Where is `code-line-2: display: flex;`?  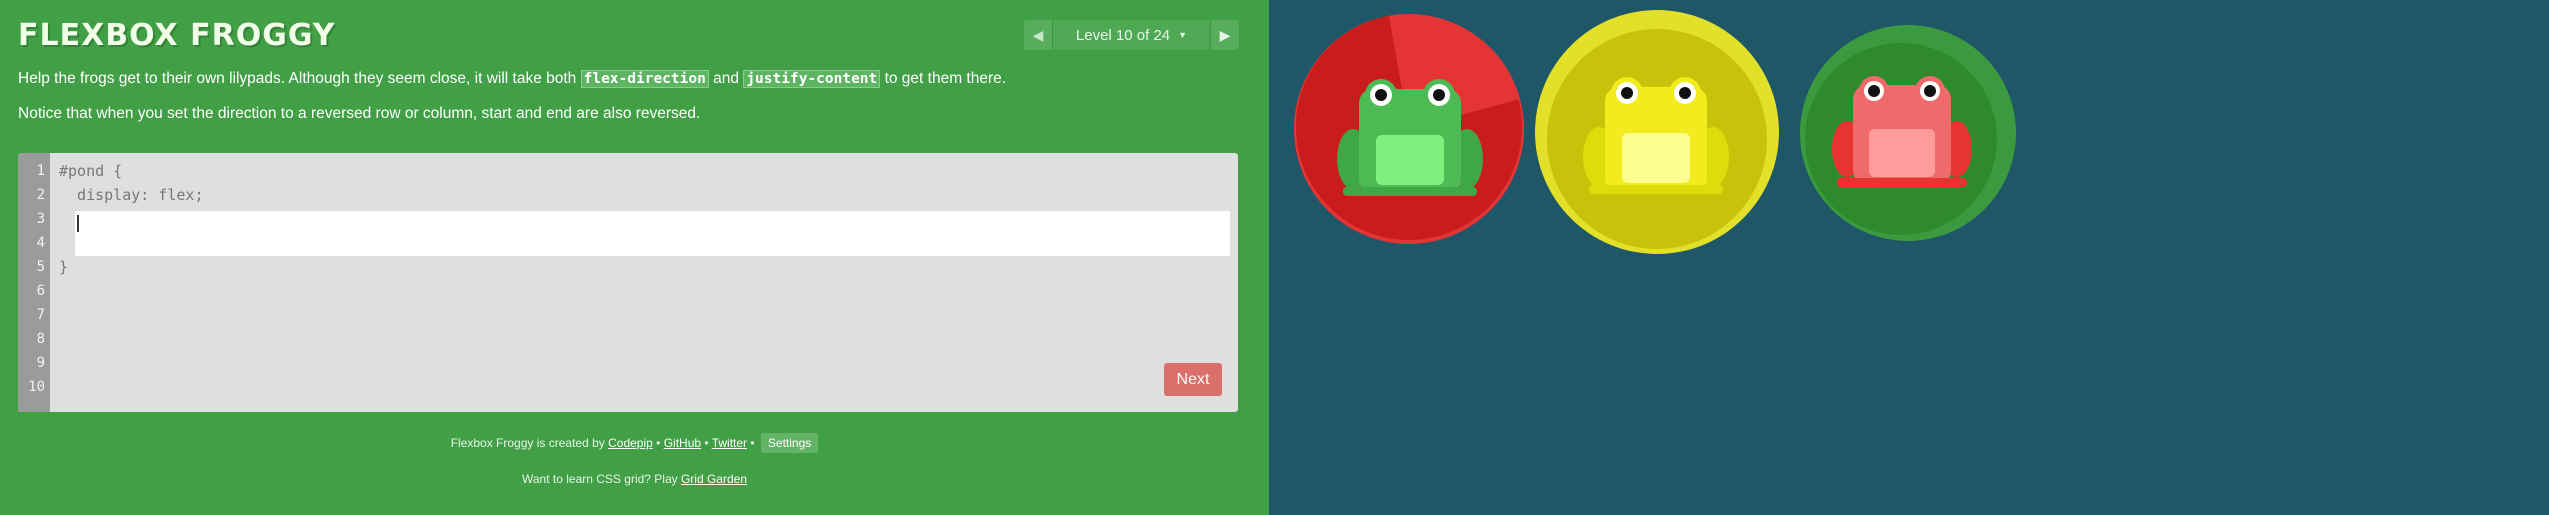
code-line-2: display: flex; is located at coordinates (131, 195).